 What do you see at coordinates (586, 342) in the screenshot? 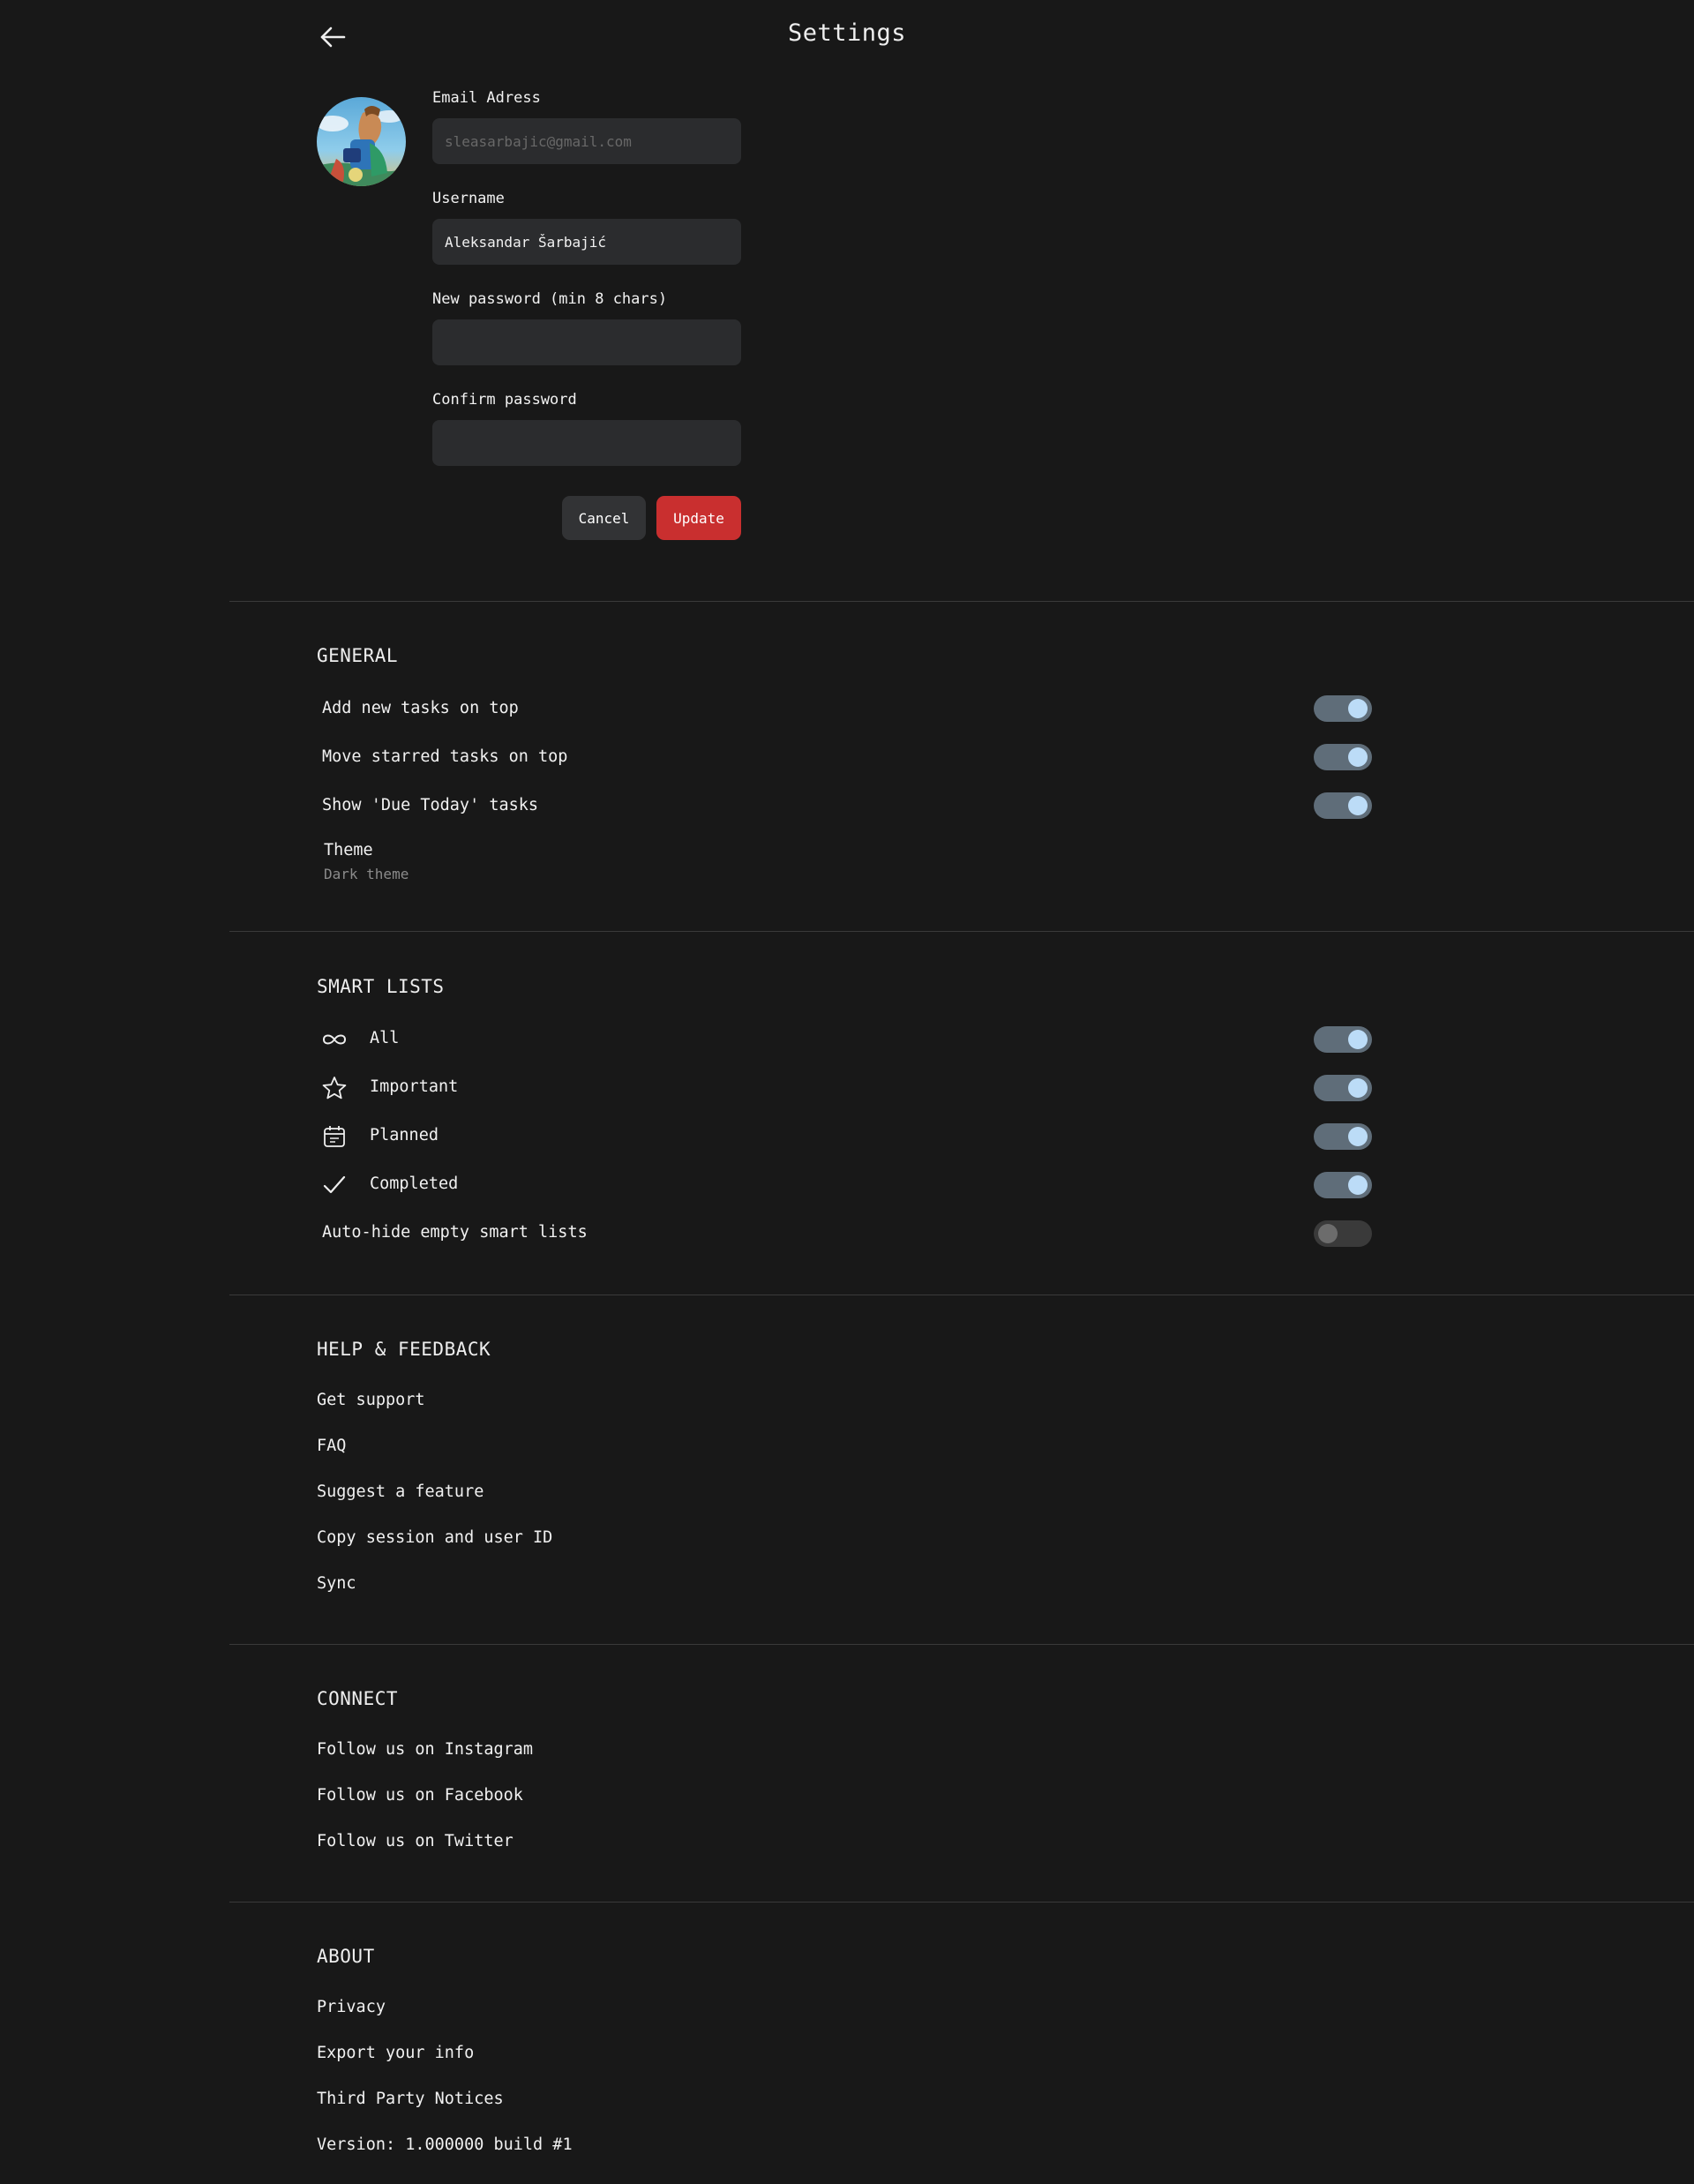
I see `new-password-field` at bounding box center [586, 342].